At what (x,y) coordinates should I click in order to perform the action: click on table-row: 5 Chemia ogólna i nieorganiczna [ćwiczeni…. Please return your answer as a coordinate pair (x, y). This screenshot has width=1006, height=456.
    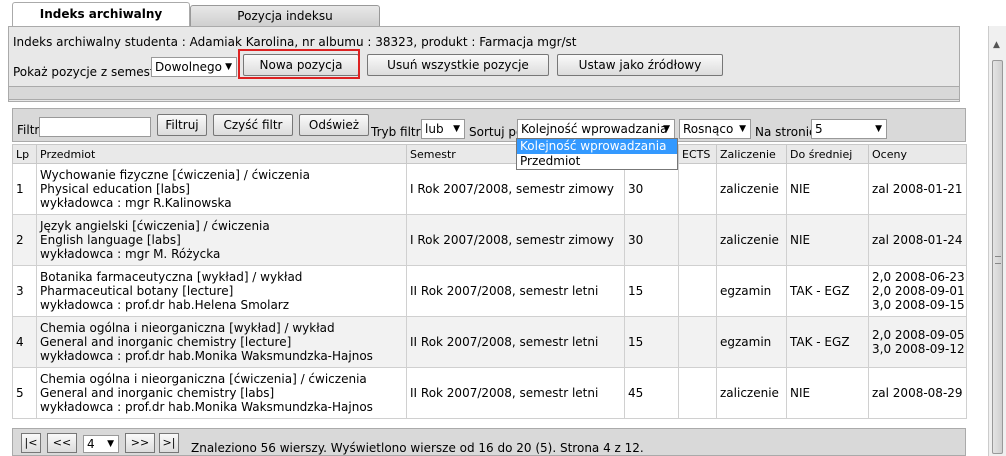
    Looking at the image, I should click on (489, 393).